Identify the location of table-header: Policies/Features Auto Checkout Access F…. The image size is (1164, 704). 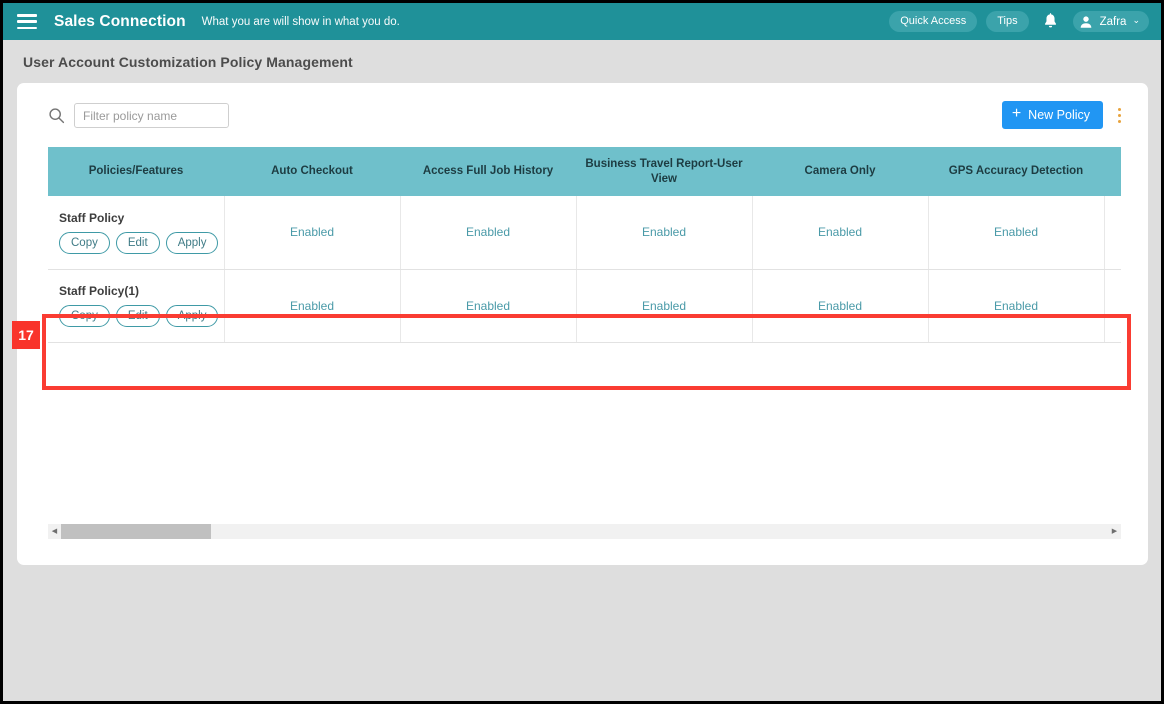
(584, 171).